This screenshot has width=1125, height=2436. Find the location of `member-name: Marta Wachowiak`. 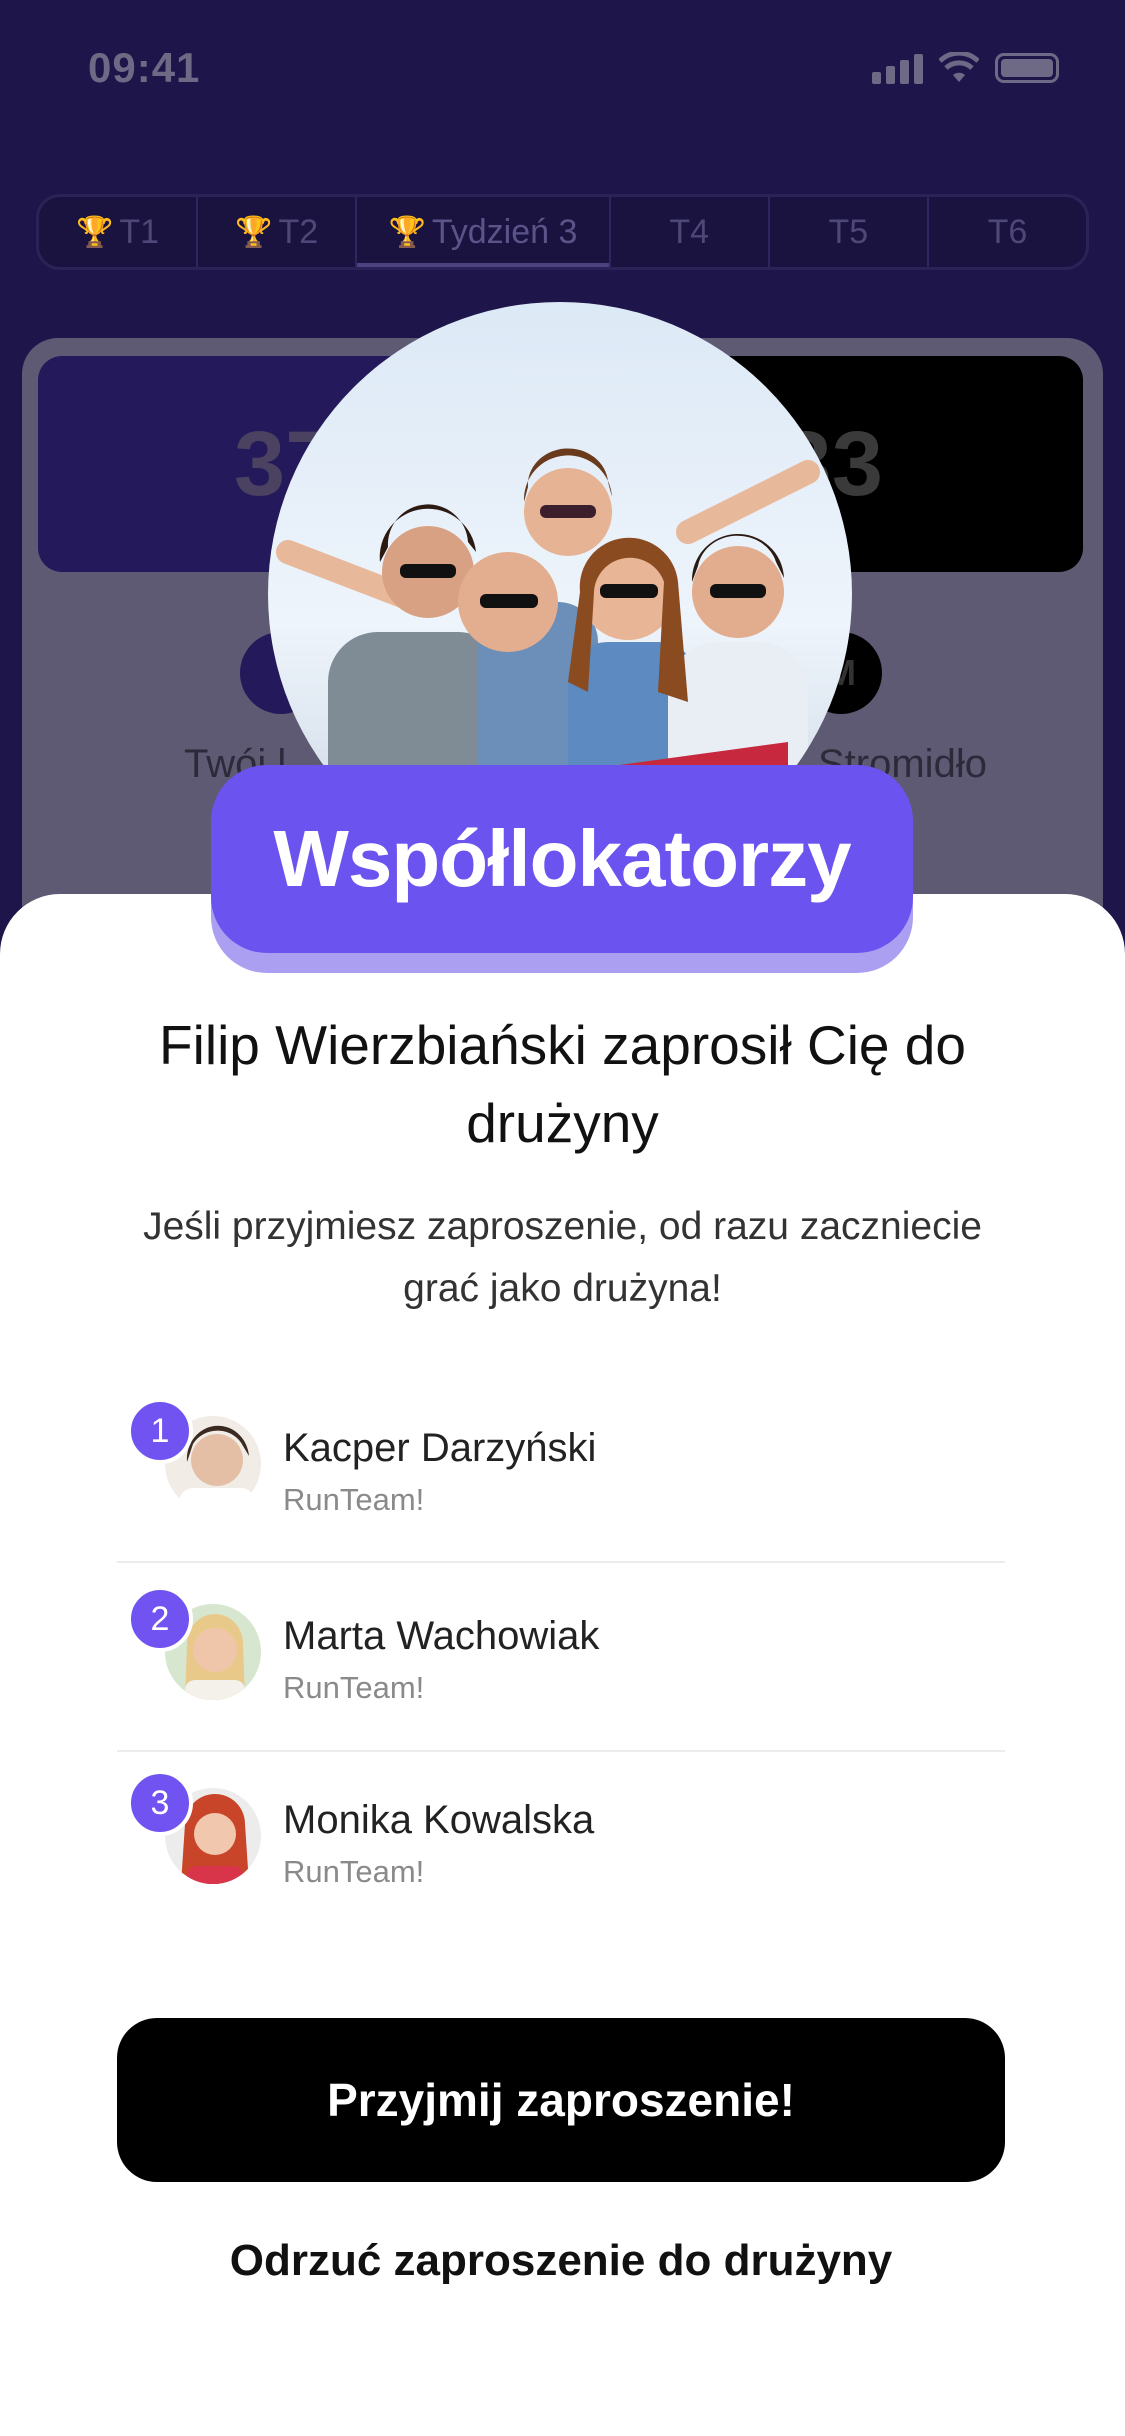

member-name: Marta Wachowiak is located at coordinates (441, 1636).